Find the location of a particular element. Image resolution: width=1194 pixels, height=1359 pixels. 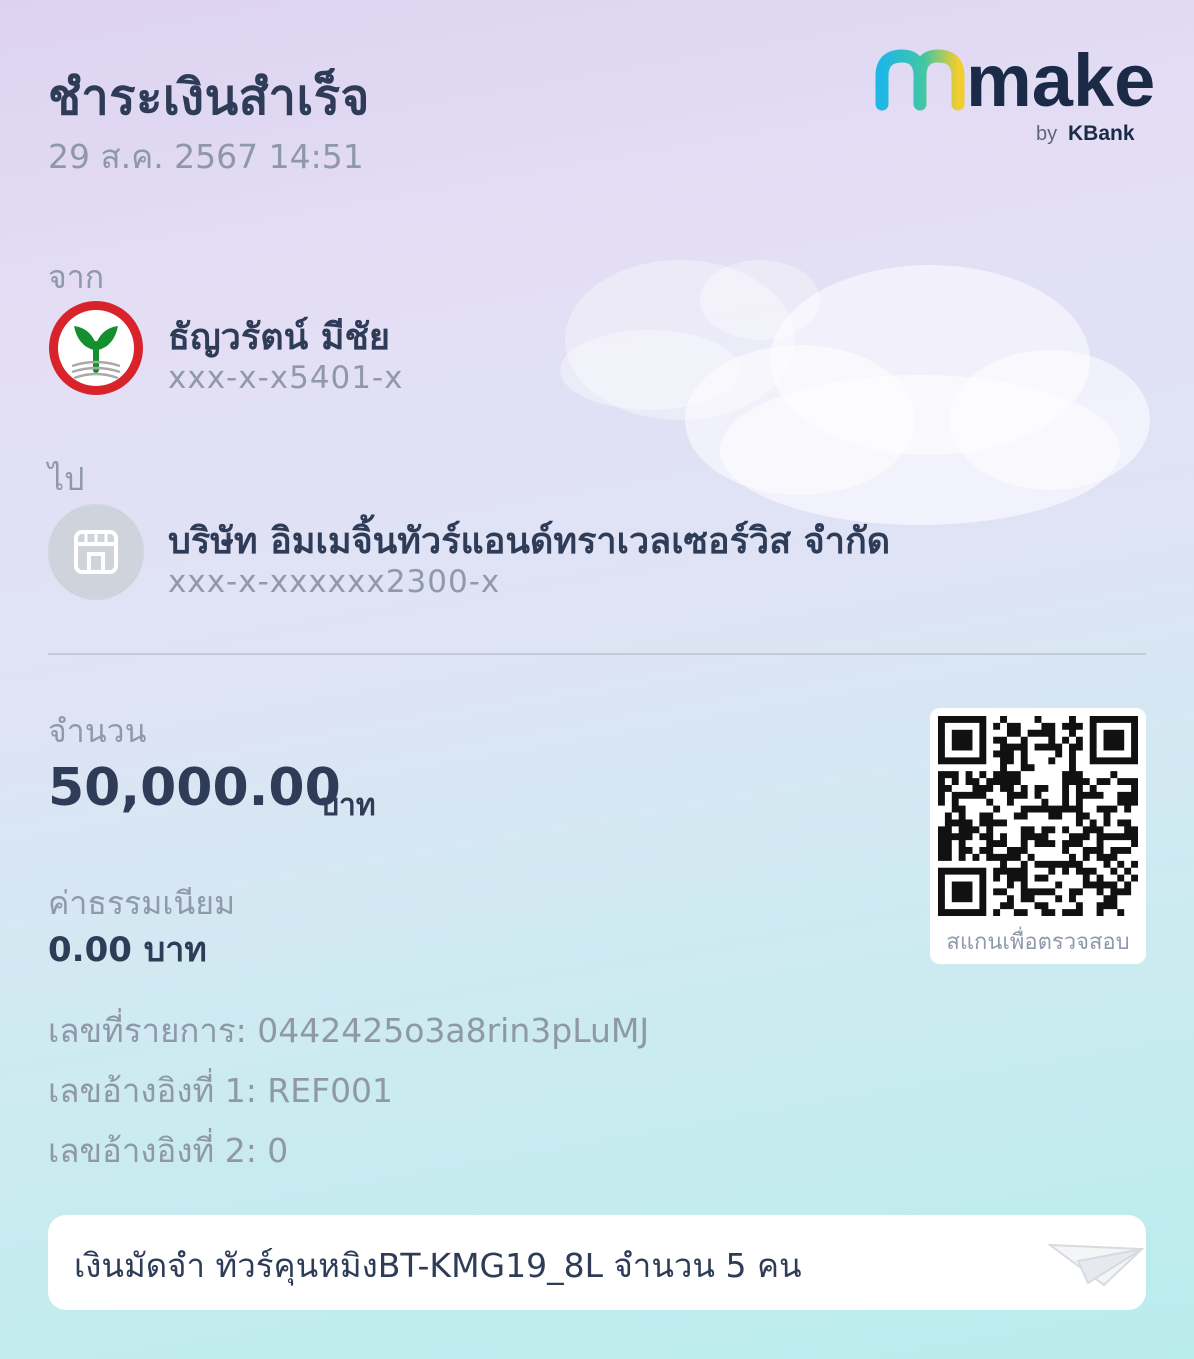

sender-name: ธัญวรัตน์ มีชัย is located at coordinates (279, 337).